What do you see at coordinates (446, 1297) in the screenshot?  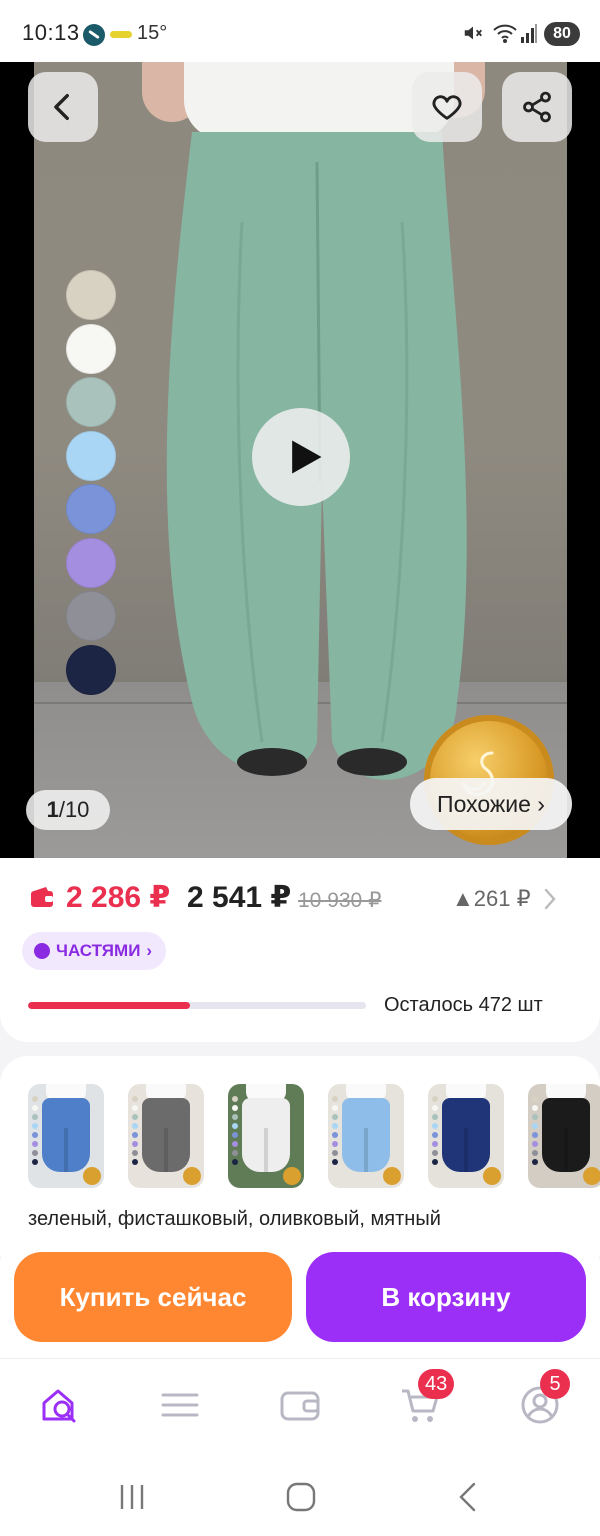 I see `add-to-cart-button: В корзину` at bounding box center [446, 1297].